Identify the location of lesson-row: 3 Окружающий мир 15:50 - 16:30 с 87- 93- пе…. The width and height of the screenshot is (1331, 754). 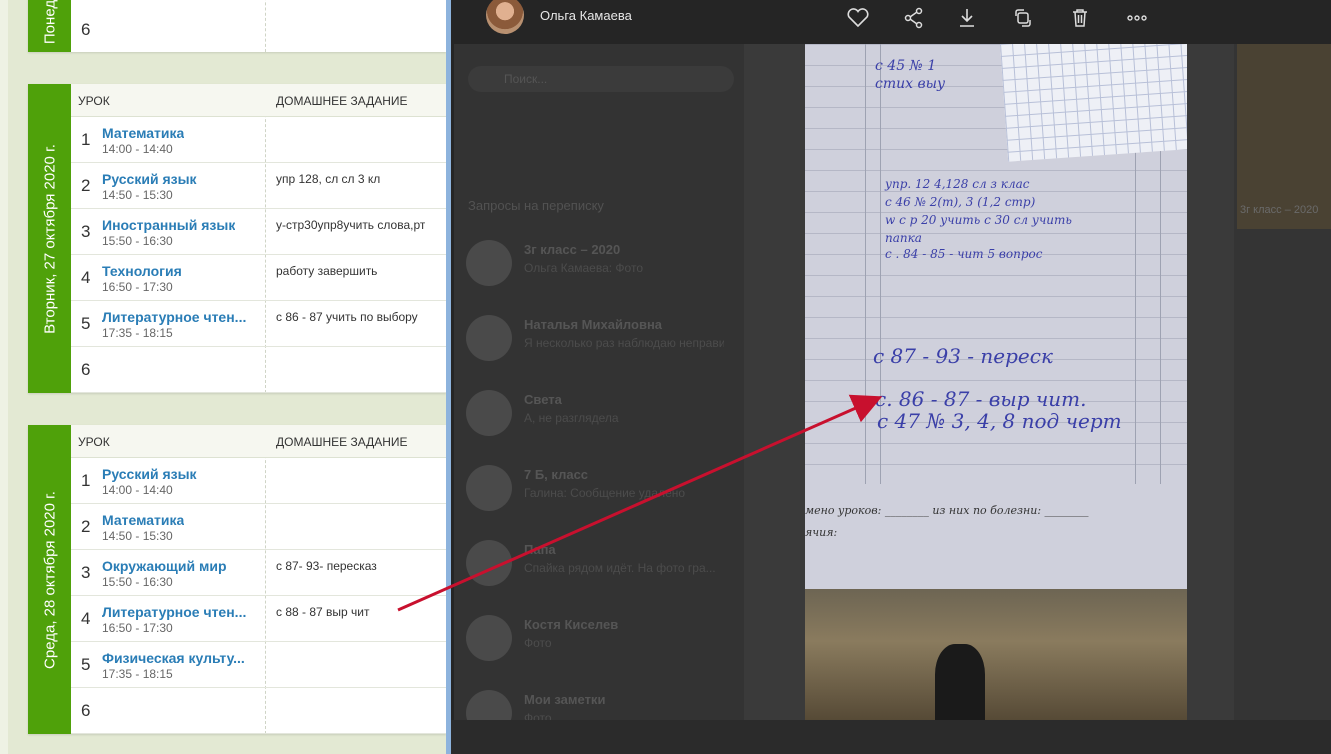
(258, 573).